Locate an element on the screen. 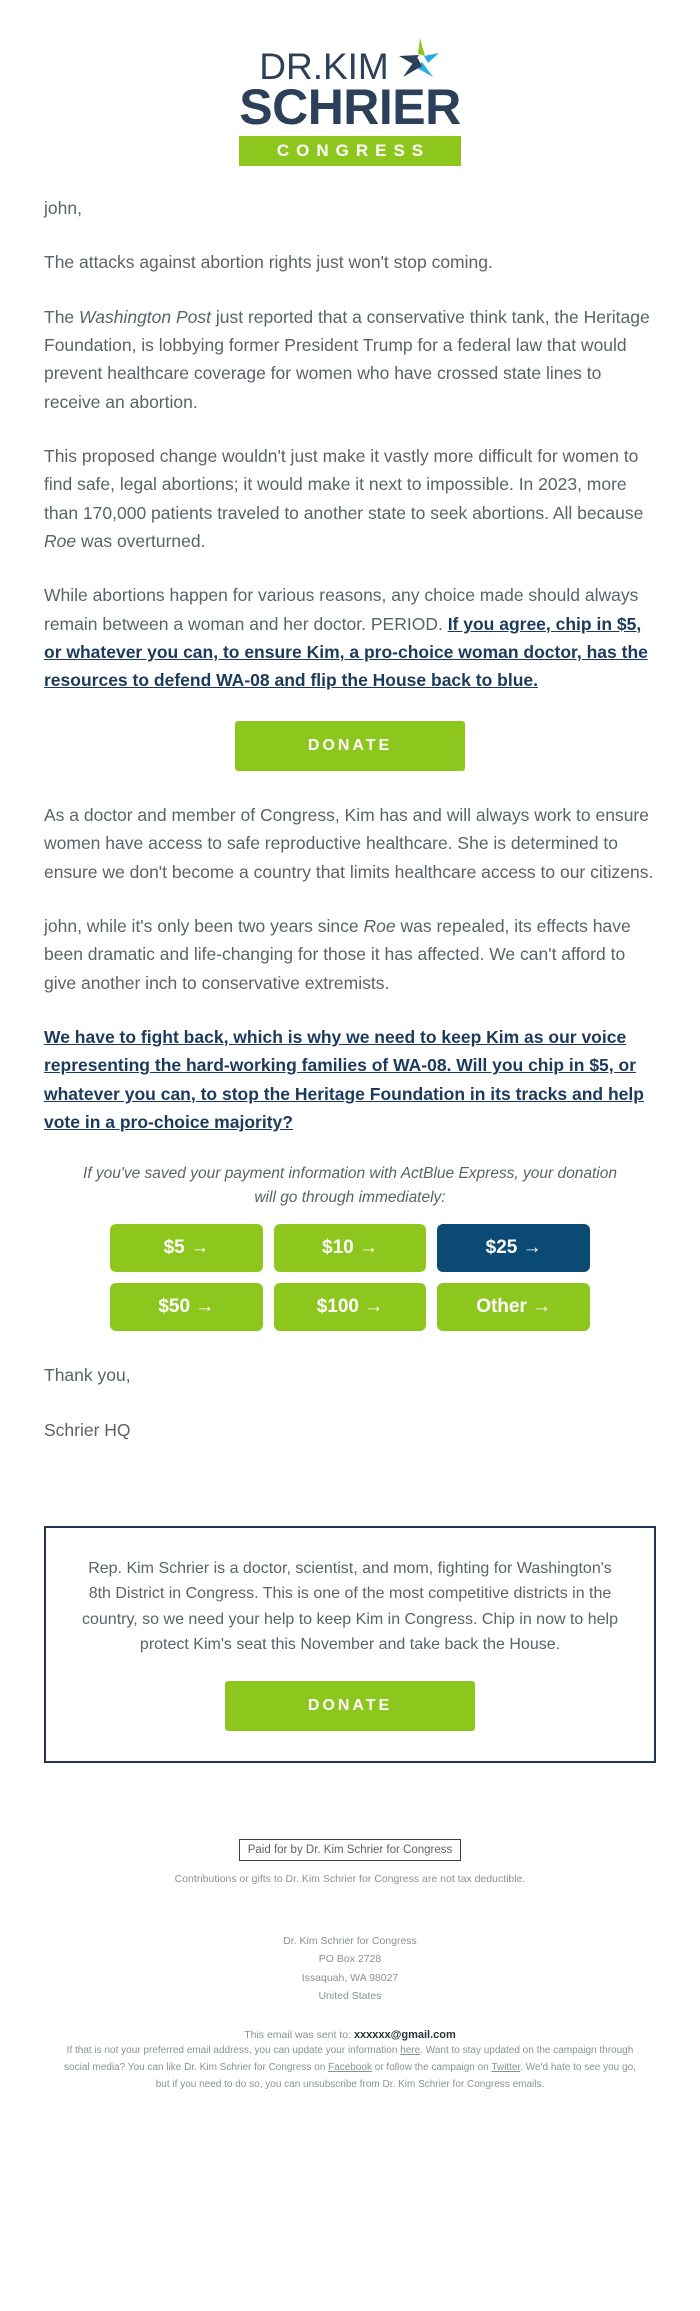 This screenshot has height=2311, width=700. star-icon is located at coordinates (418, 59).